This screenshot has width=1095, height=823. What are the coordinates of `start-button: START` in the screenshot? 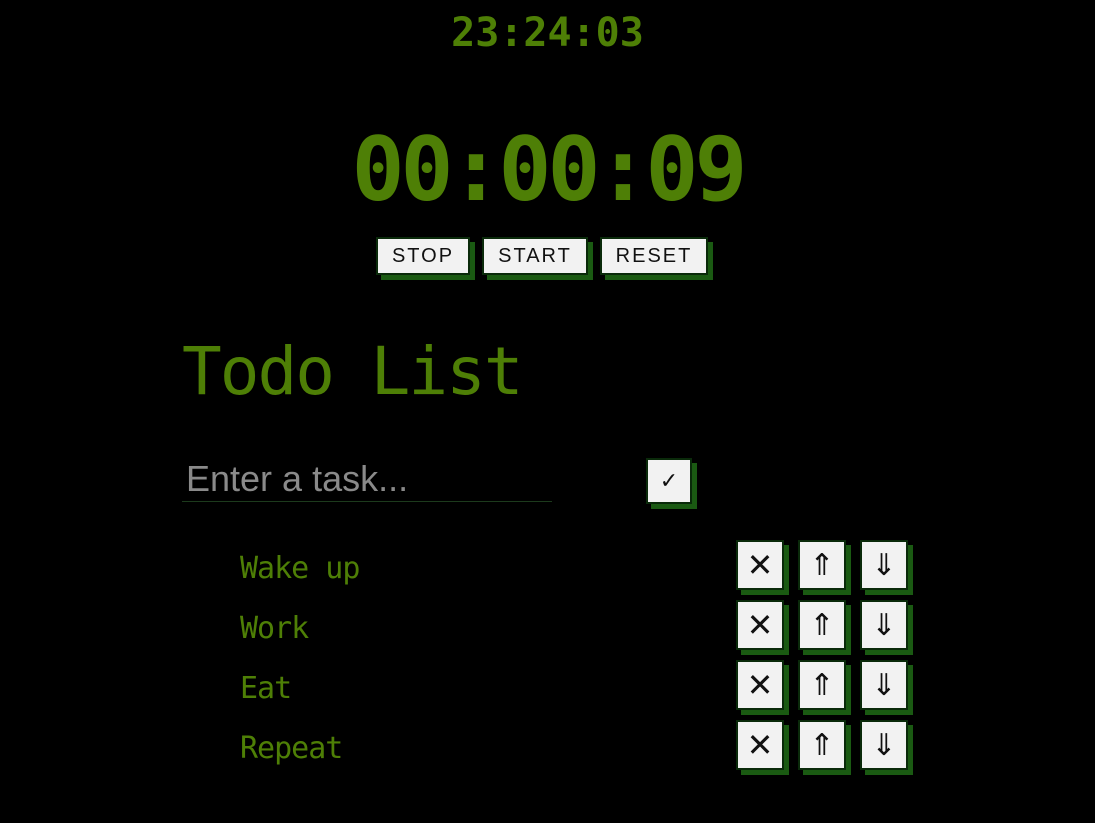 It's located at (535, 256).